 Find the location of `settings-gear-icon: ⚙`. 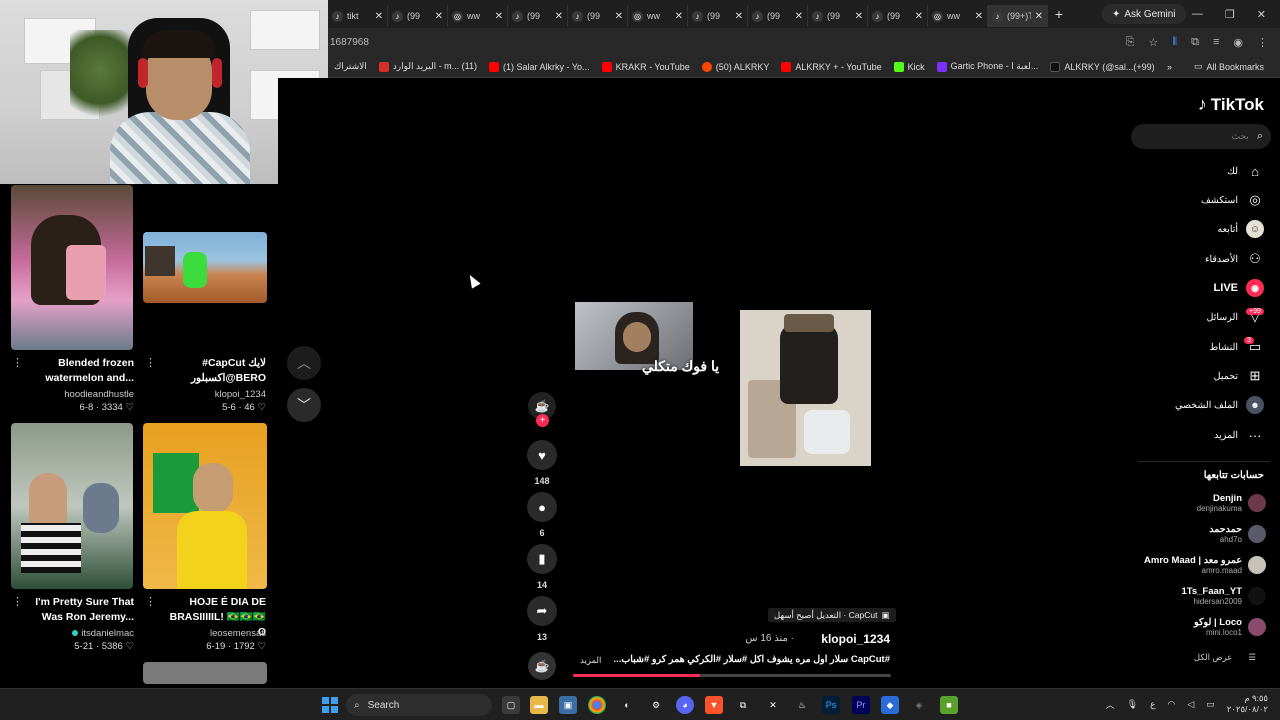

settings-gear-icon: ⚙ is located at coordinates (656, 705).